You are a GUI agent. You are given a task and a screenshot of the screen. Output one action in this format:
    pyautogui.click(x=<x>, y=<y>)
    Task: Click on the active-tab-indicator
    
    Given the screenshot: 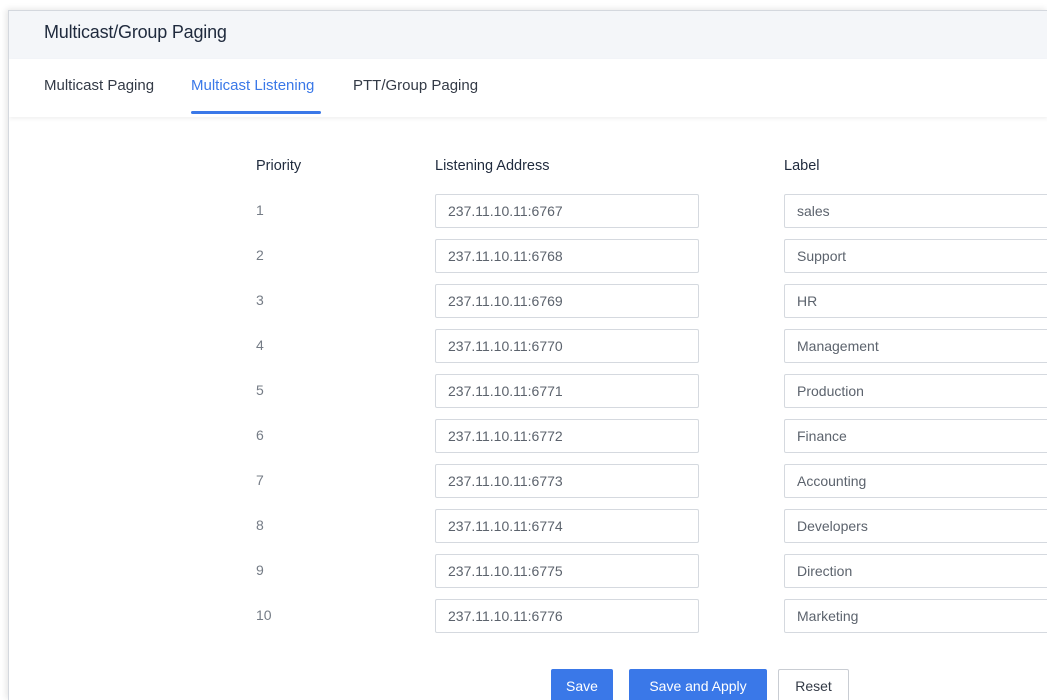 What is the action you would take?
    pyautogui.click(x=256, y=112)
    